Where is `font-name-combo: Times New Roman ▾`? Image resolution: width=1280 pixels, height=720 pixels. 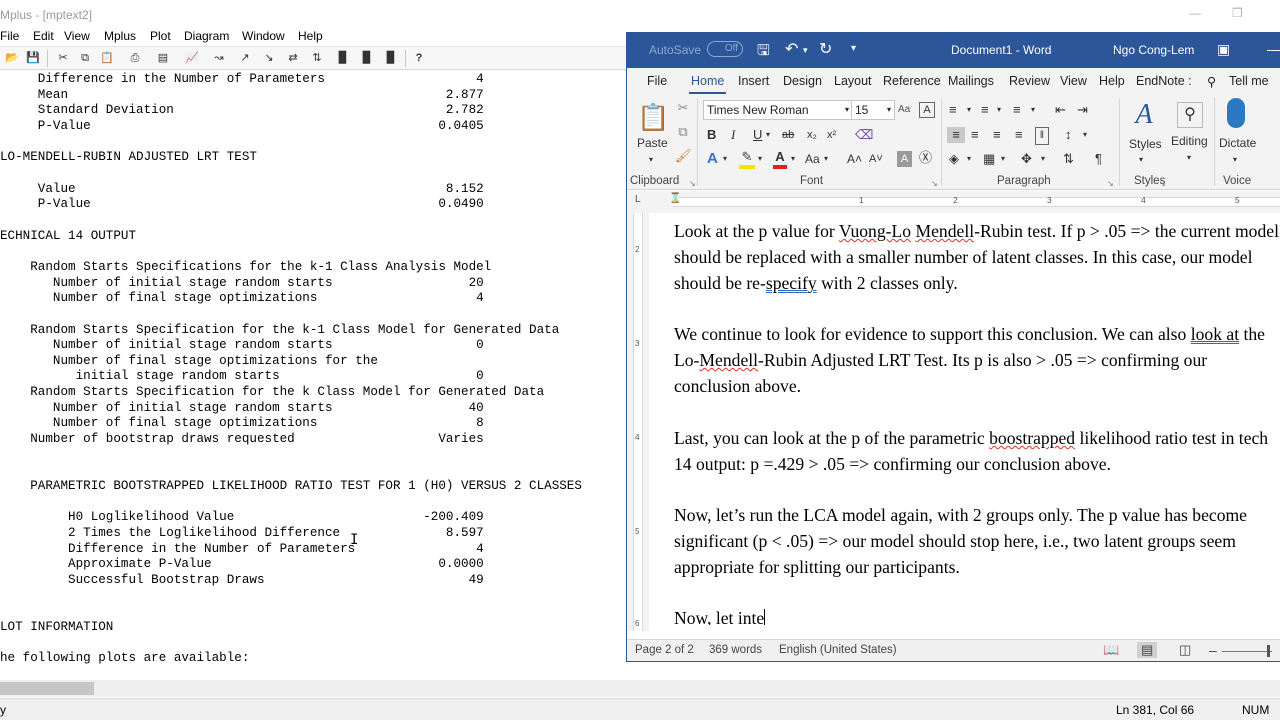 font-name-combo: Times New Roman ▾ is located at coordinates (778, 110).